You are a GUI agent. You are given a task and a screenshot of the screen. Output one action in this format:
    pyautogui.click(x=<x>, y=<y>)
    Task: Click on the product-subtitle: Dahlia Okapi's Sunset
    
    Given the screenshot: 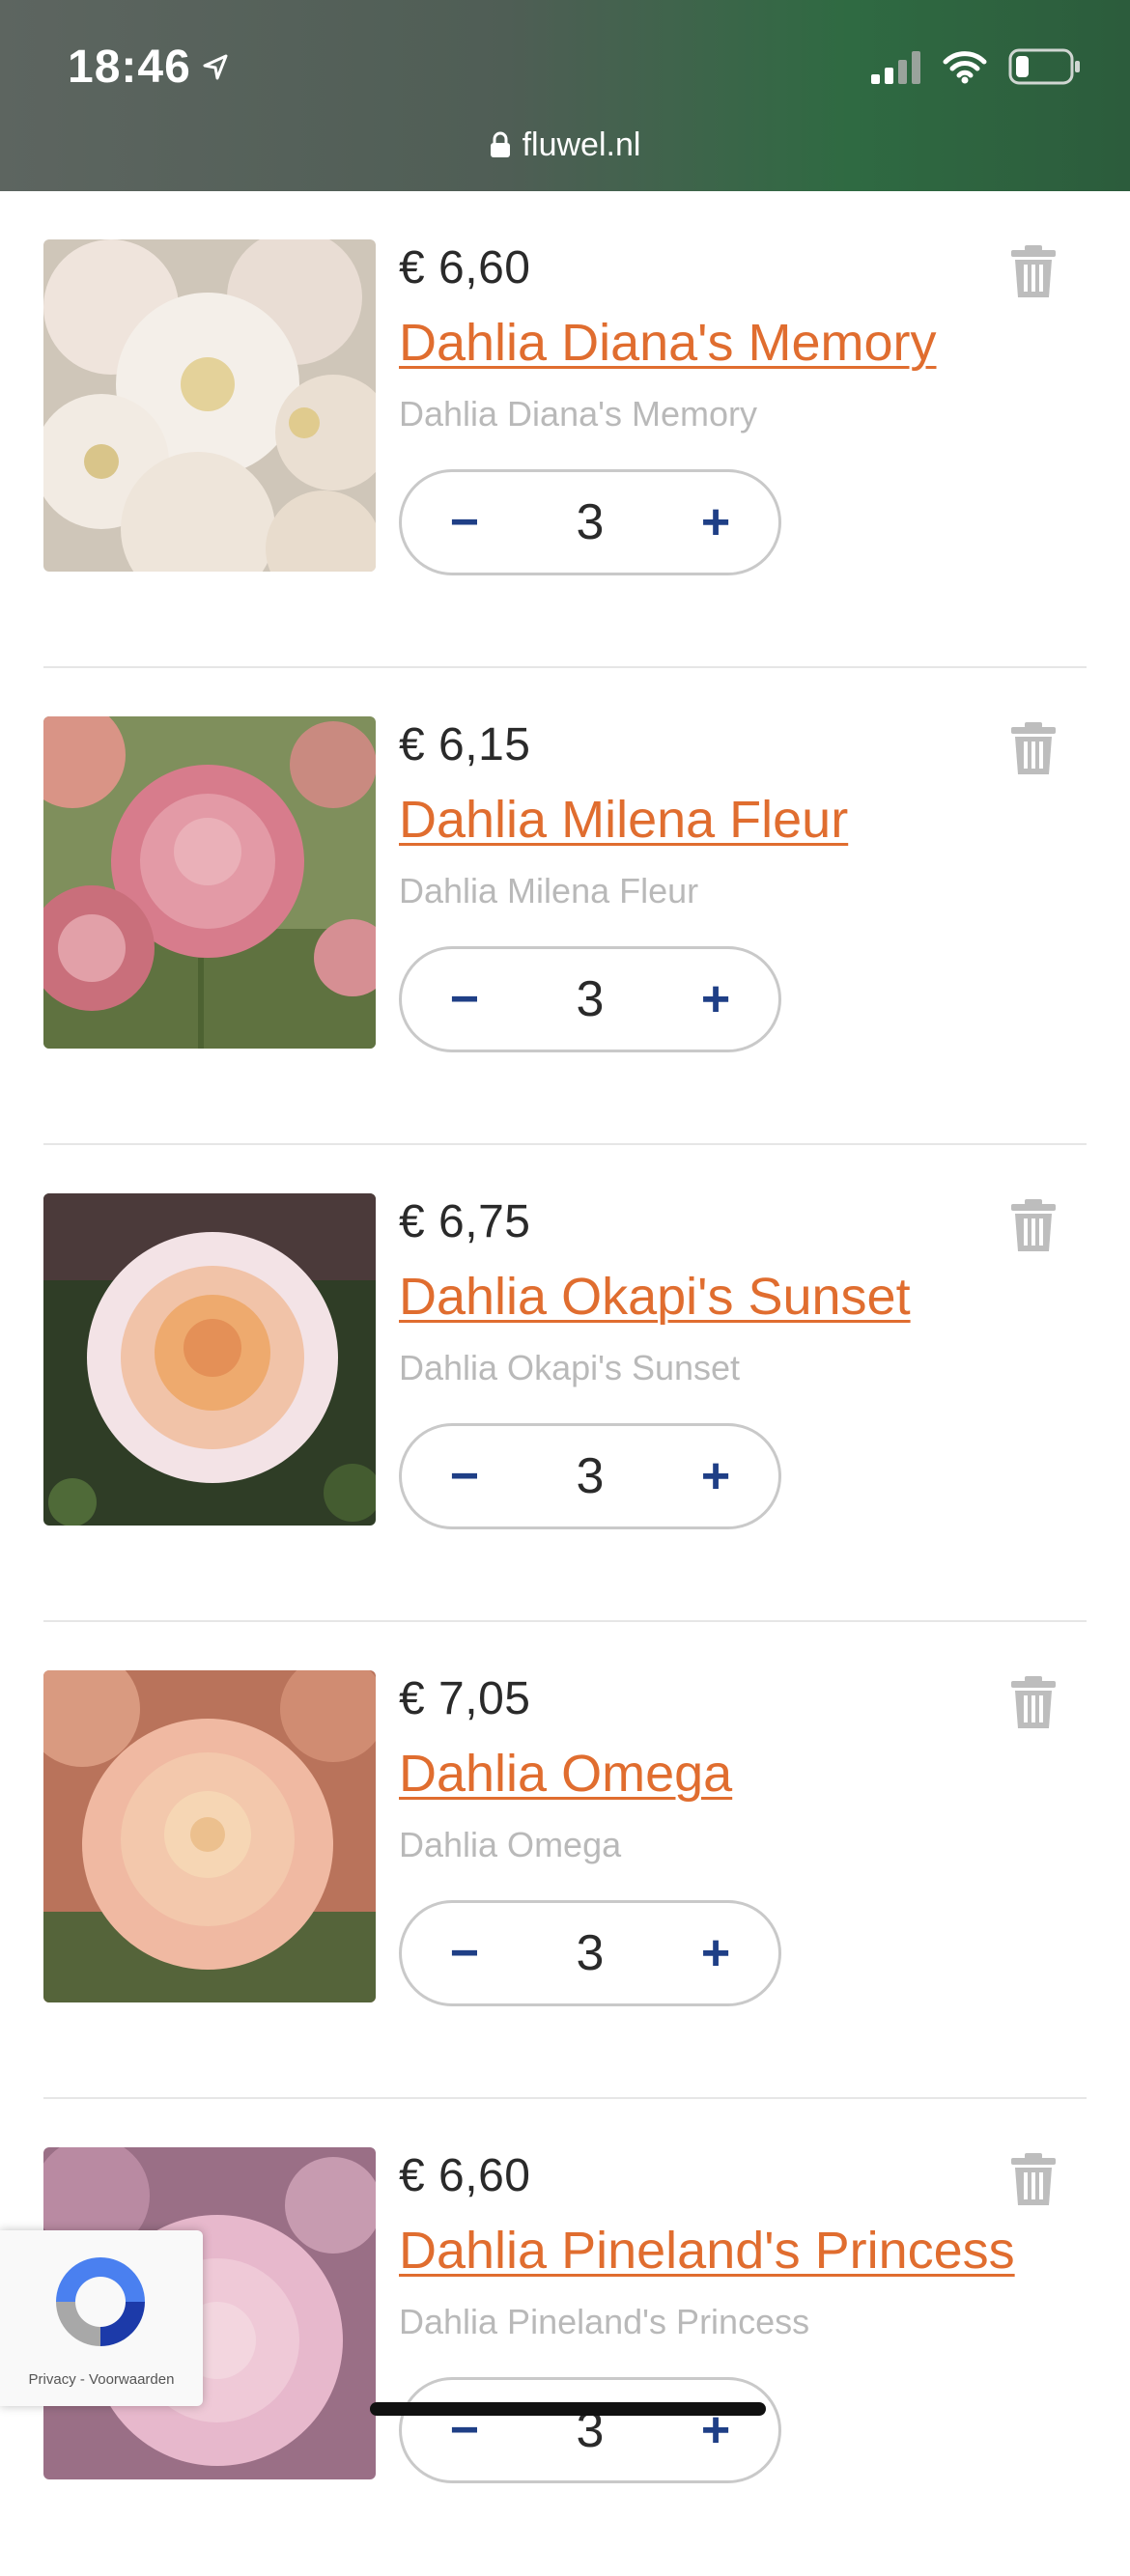 What is the action you would take?
    pyautogui.click(x=570, y=1368)
    